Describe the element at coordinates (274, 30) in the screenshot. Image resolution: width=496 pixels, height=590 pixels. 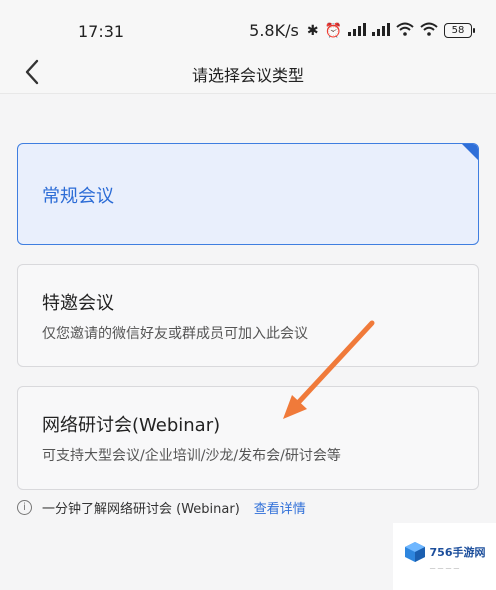
I see `network-speed: 5.8K/s` at that location.